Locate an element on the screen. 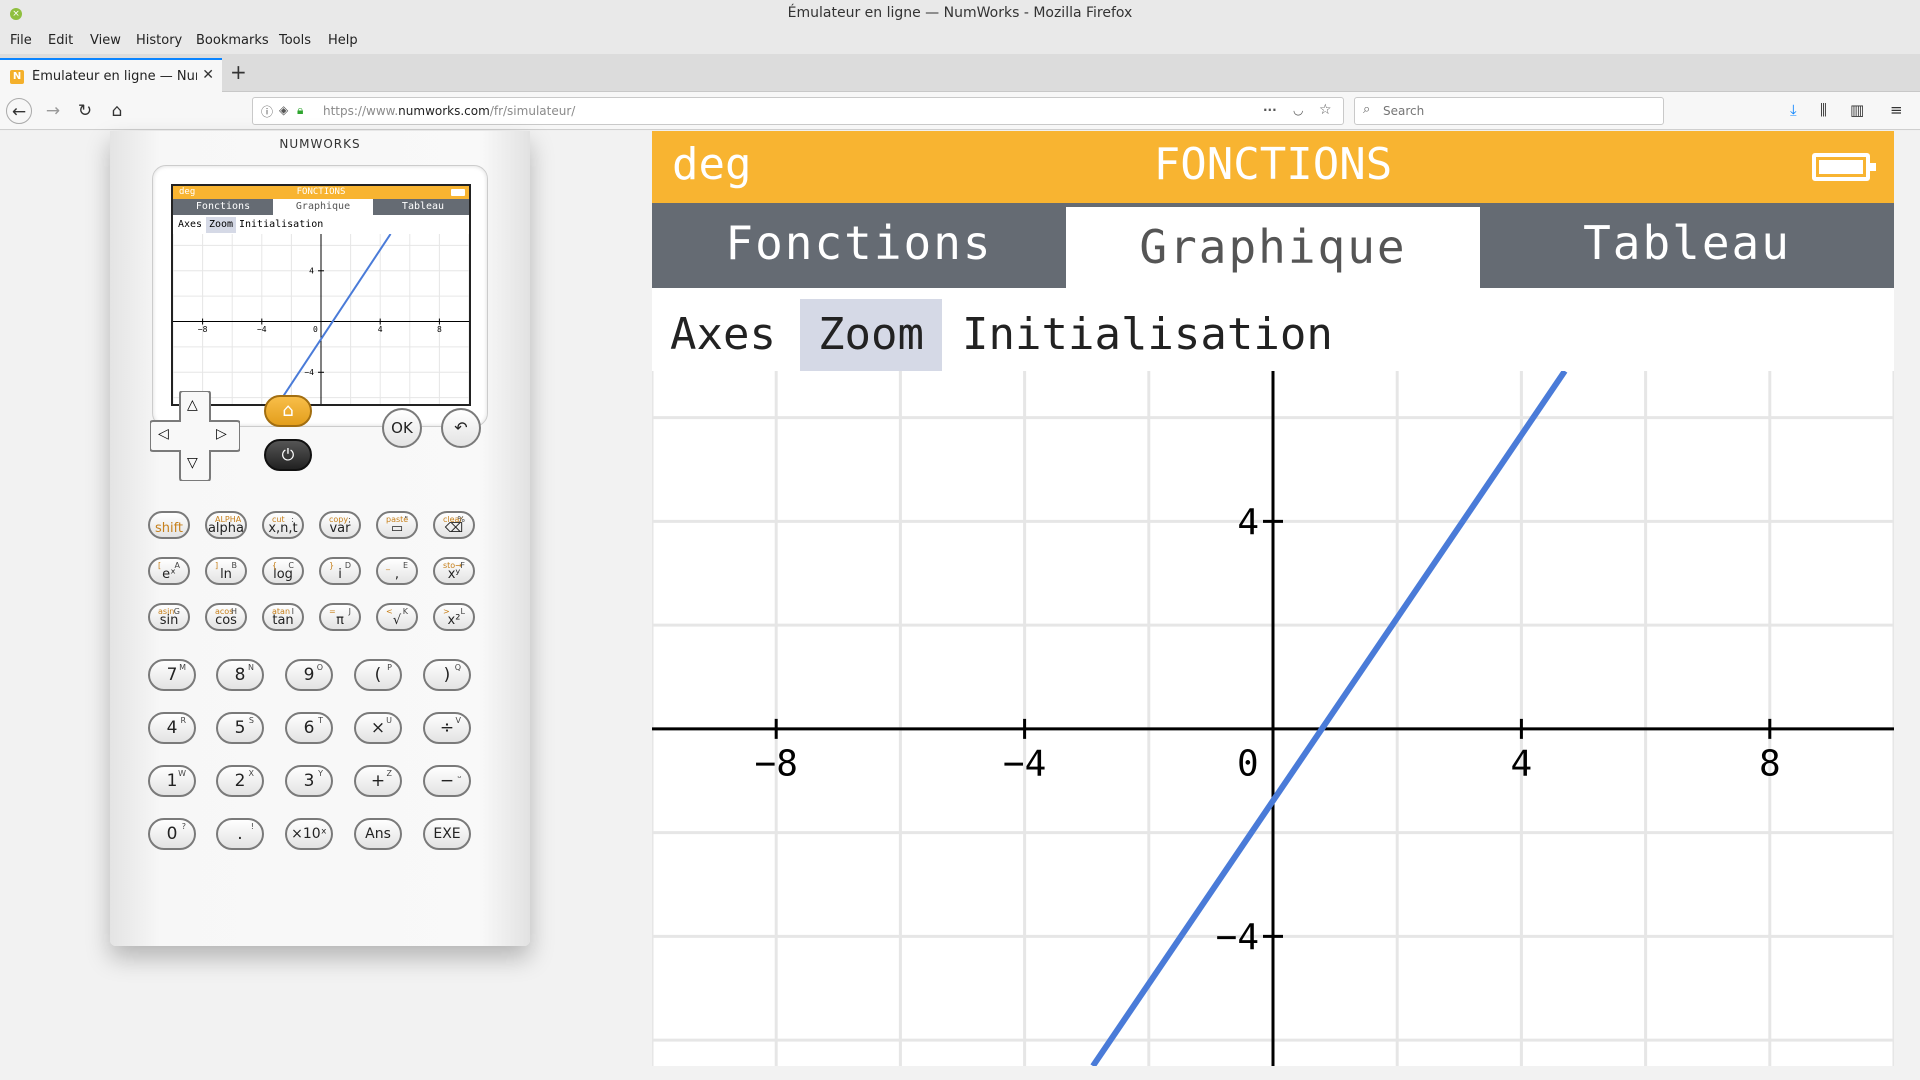 Image resolution: width=1920 pixels, height=1080 pixels. key-alt-label: sto→ is located at coordinates (452, 565).